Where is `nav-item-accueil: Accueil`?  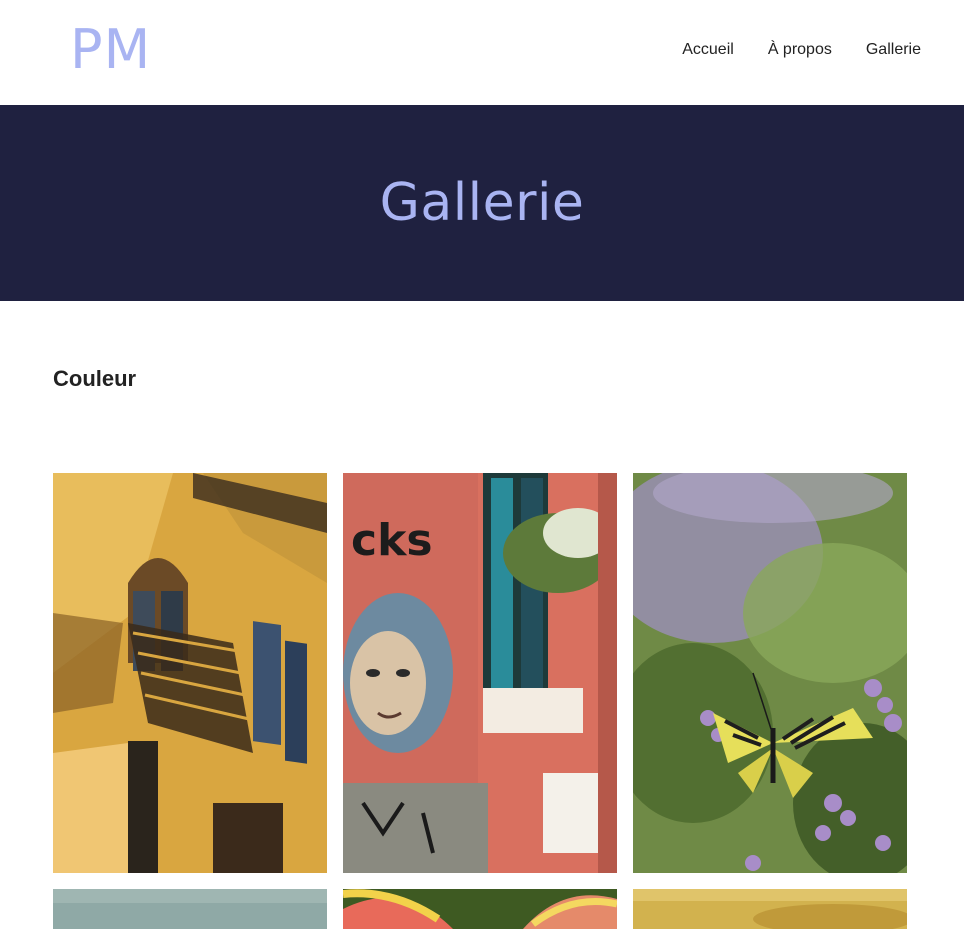
nav-item-accueil: Accueil is located at coordinates (708, 50).